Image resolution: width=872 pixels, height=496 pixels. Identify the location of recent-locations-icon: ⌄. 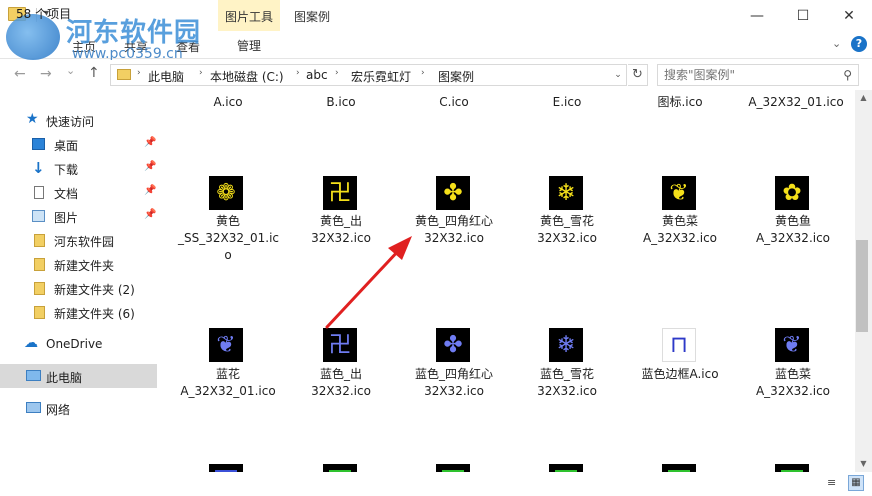
(70, 70).